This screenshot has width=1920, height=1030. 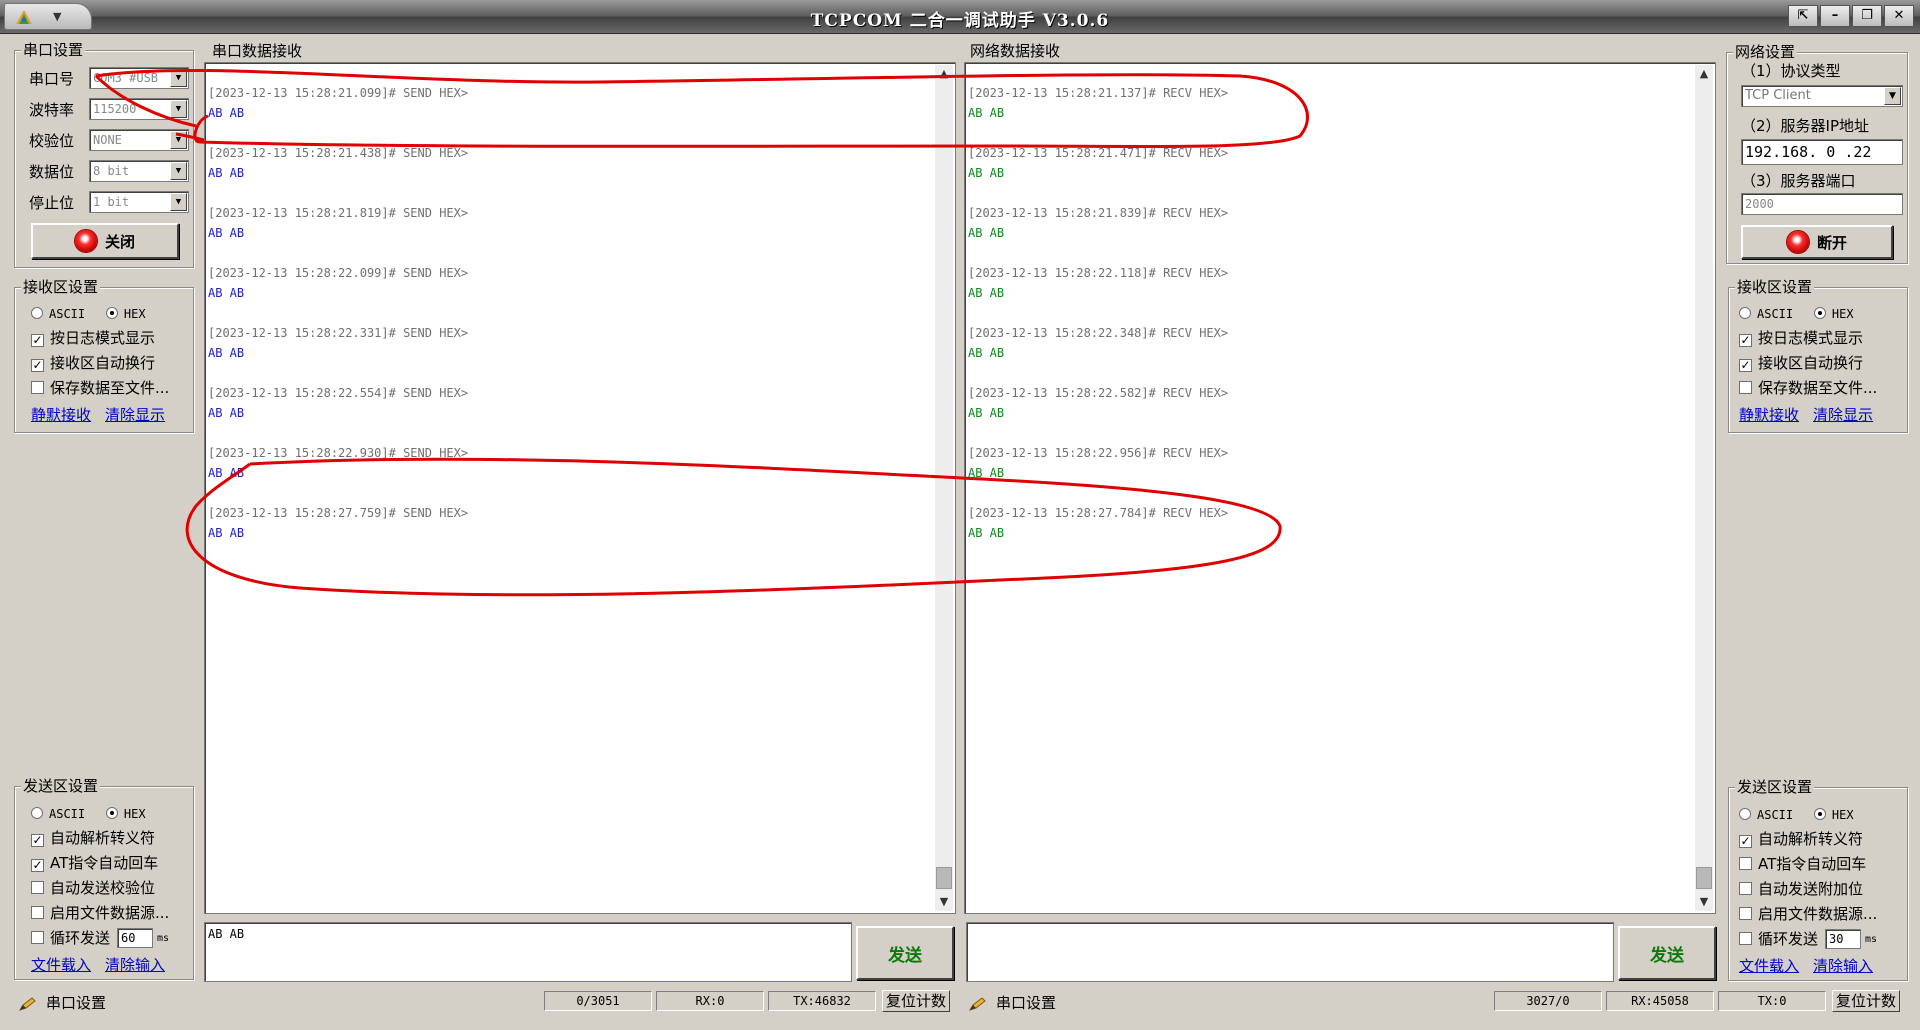 What do you see at coordinates (134, 814) in the screenshot?
I see `hex-label: HEX` at bounding box center [134, 814].